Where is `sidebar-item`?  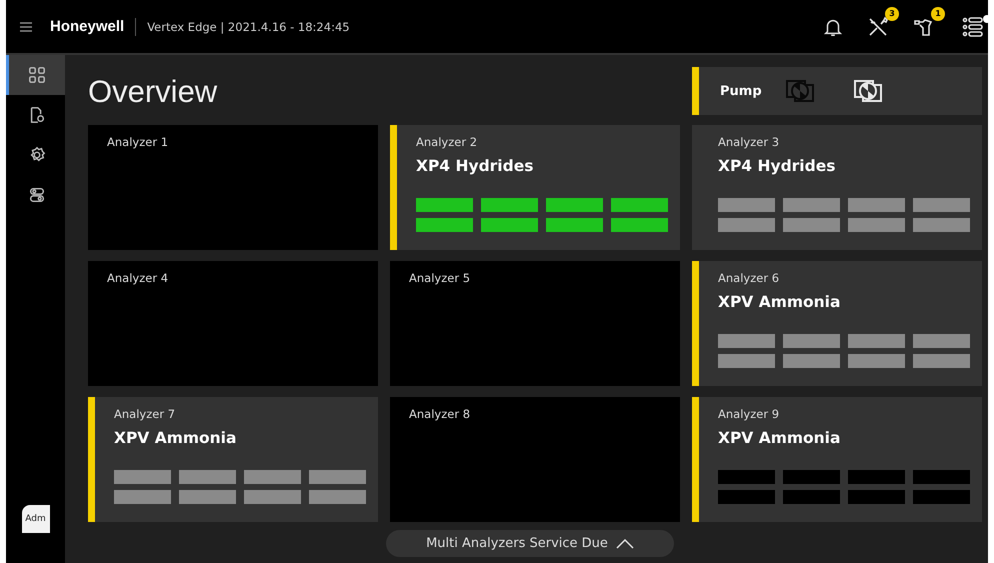 sidebar-item is located at coordinates (35, 75).